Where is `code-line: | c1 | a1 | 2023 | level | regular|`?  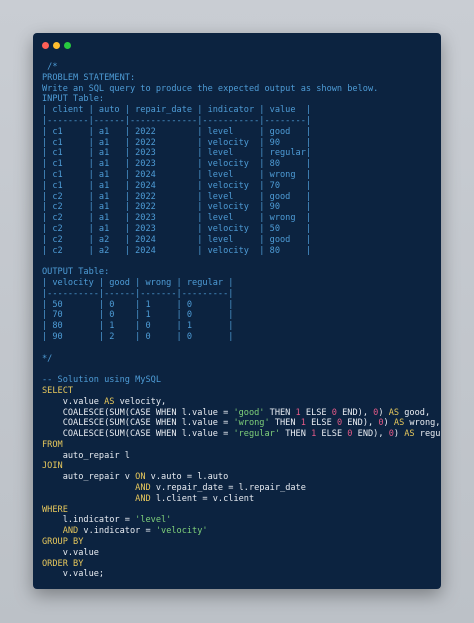 code-line: | c1 | a1 | 2023 | level | regular| is located at coordinates (240, 153).